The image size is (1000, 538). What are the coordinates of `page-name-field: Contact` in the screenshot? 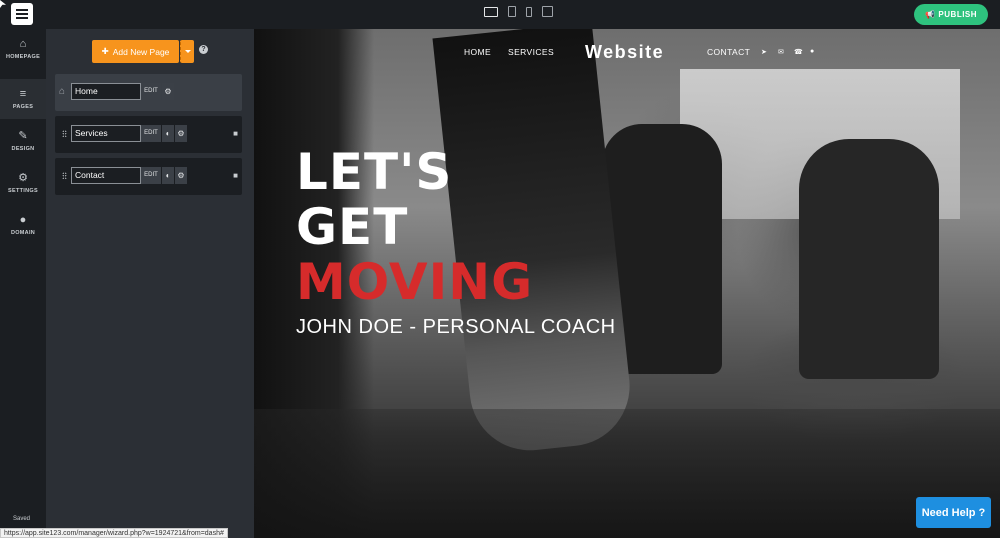 It's located at (106, 175).